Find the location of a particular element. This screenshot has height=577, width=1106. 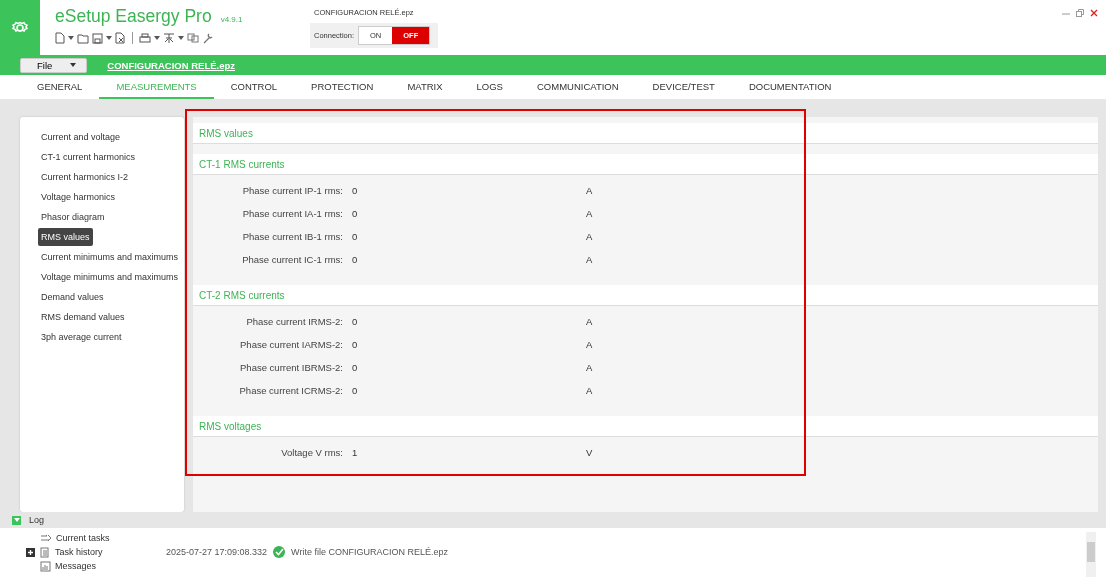

field-label: Phase current ICRMS-2: is located at coordinates (290, 390).